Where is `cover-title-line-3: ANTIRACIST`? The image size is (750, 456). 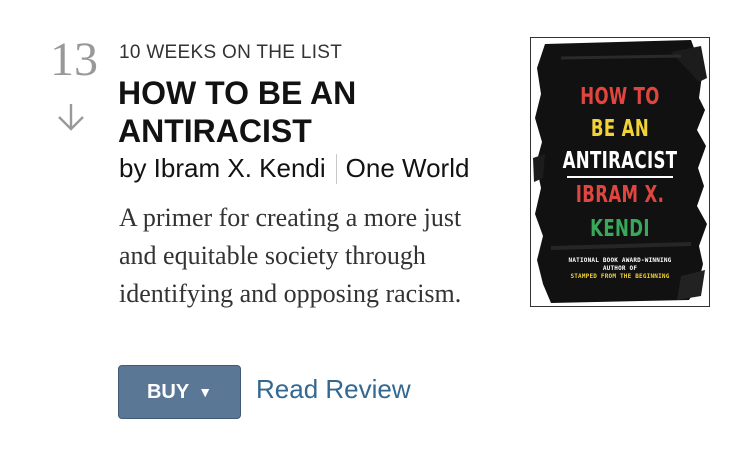 cover-title-line-3: ANTIRACIST is located at coordinates (620, 161).